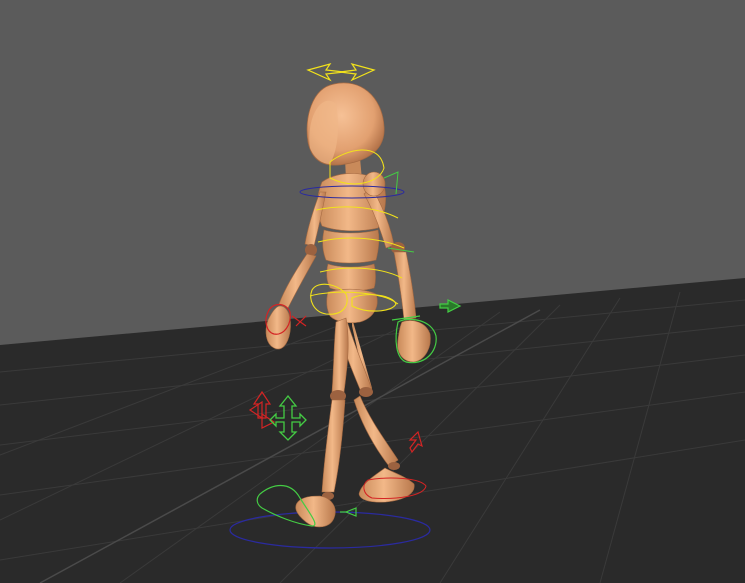 This screenshot has height=583, width=745. Describe the element at coordinates (366, 392) in the screenshot. I see `right-knee-joint` at that location.